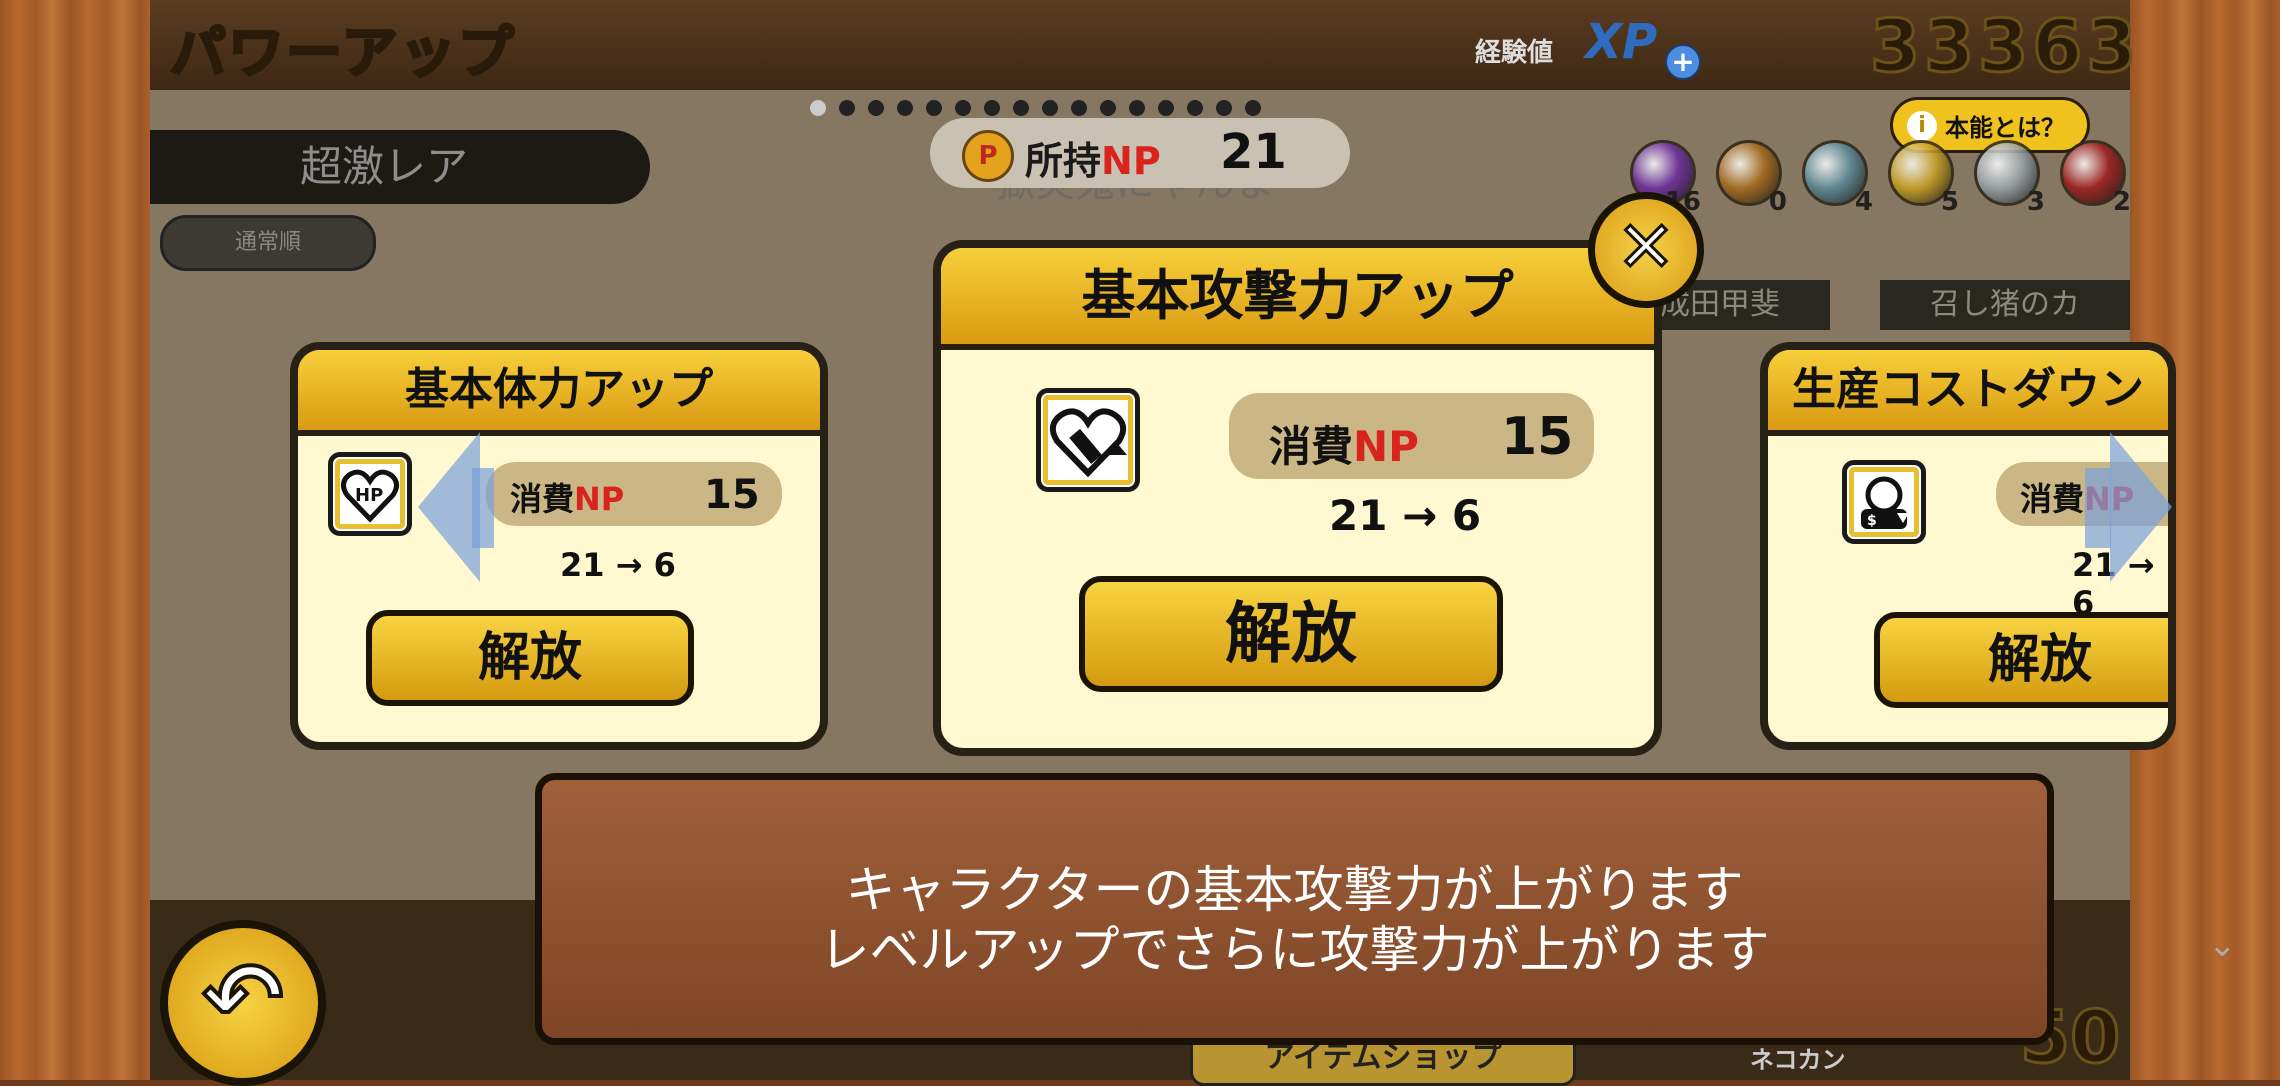 The image size is (2280, 1086). Describe the element at coordinates (1863, 202) in the screenshot. I see `orb-count: 4` at that location.